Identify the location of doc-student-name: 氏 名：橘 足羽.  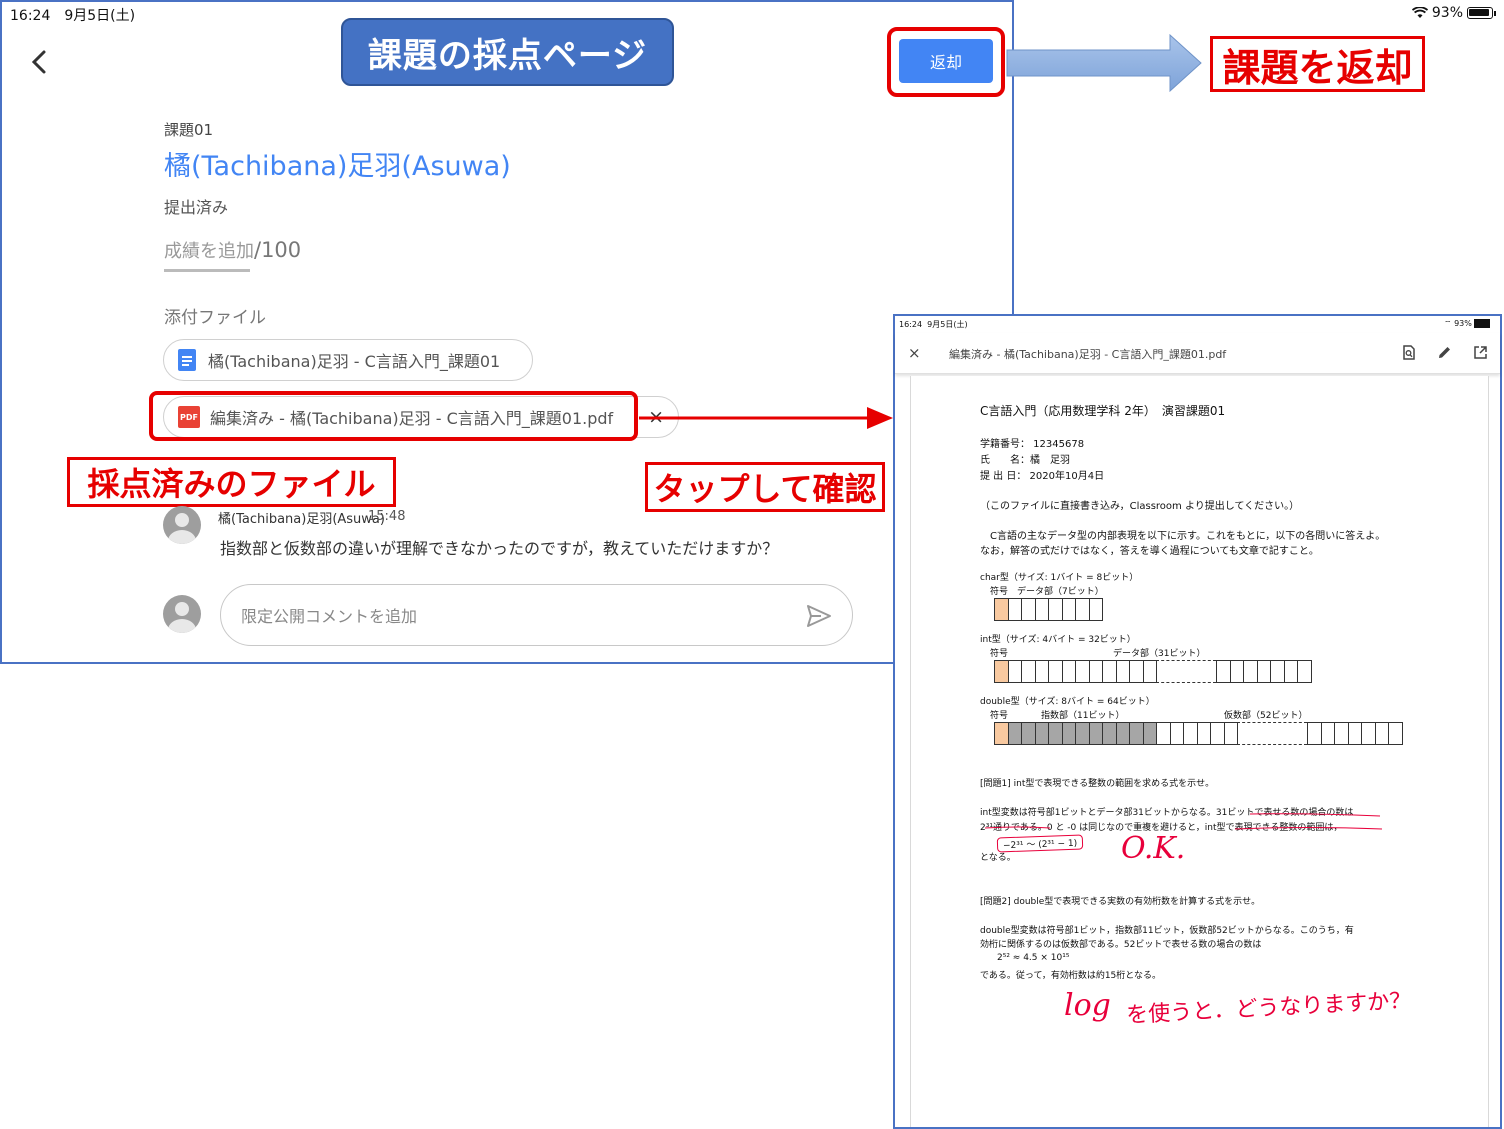
(1025, 460).